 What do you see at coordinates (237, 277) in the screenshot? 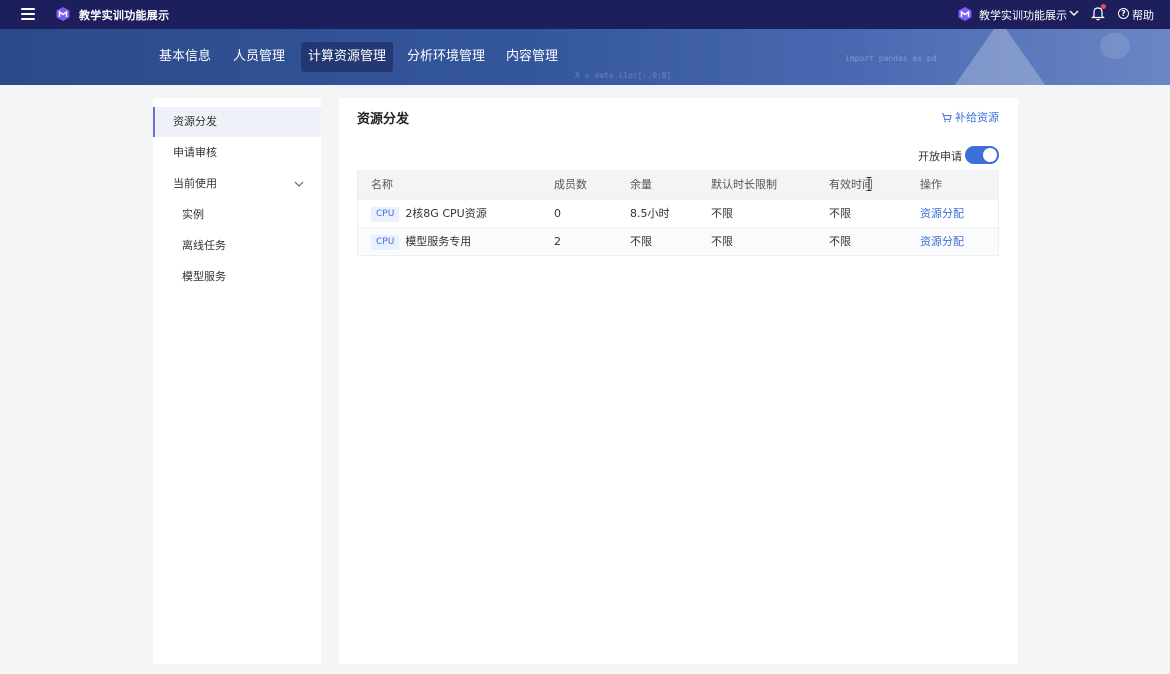
I see `sidebar-item-model-services: 模型服务` at bounding box center [237, 277].